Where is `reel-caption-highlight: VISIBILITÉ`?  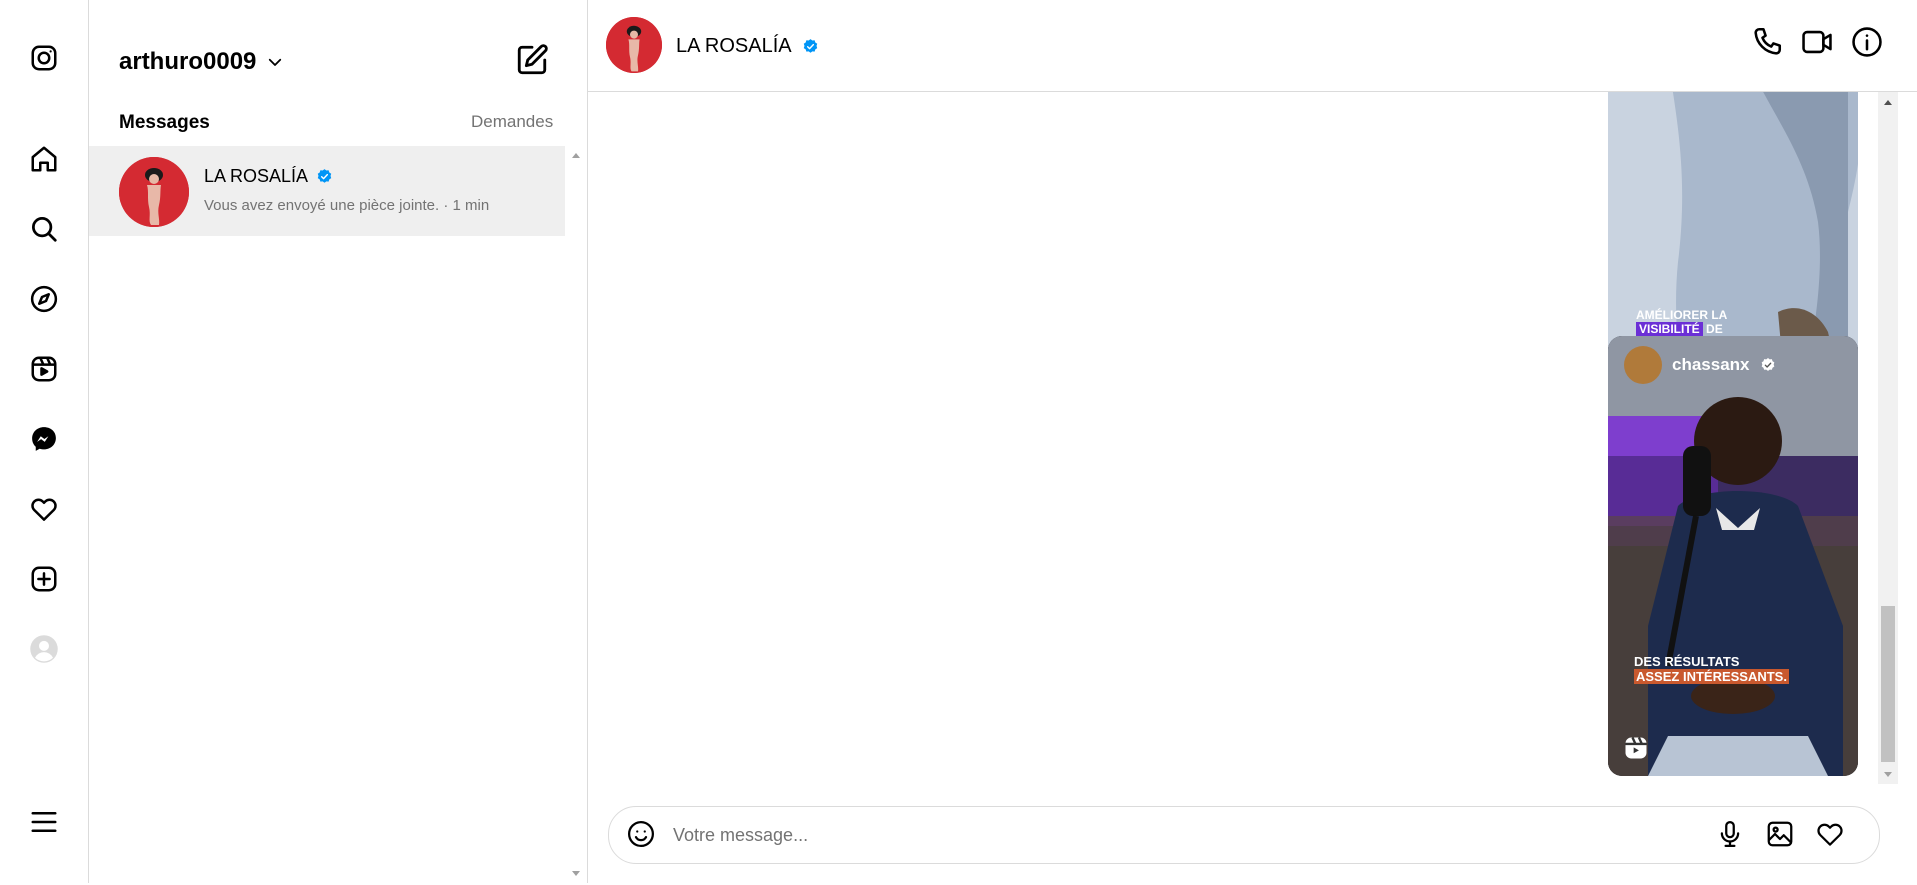 reel-caption-highlight: VISIBILITÉ is located at coordinates (1669, 329).